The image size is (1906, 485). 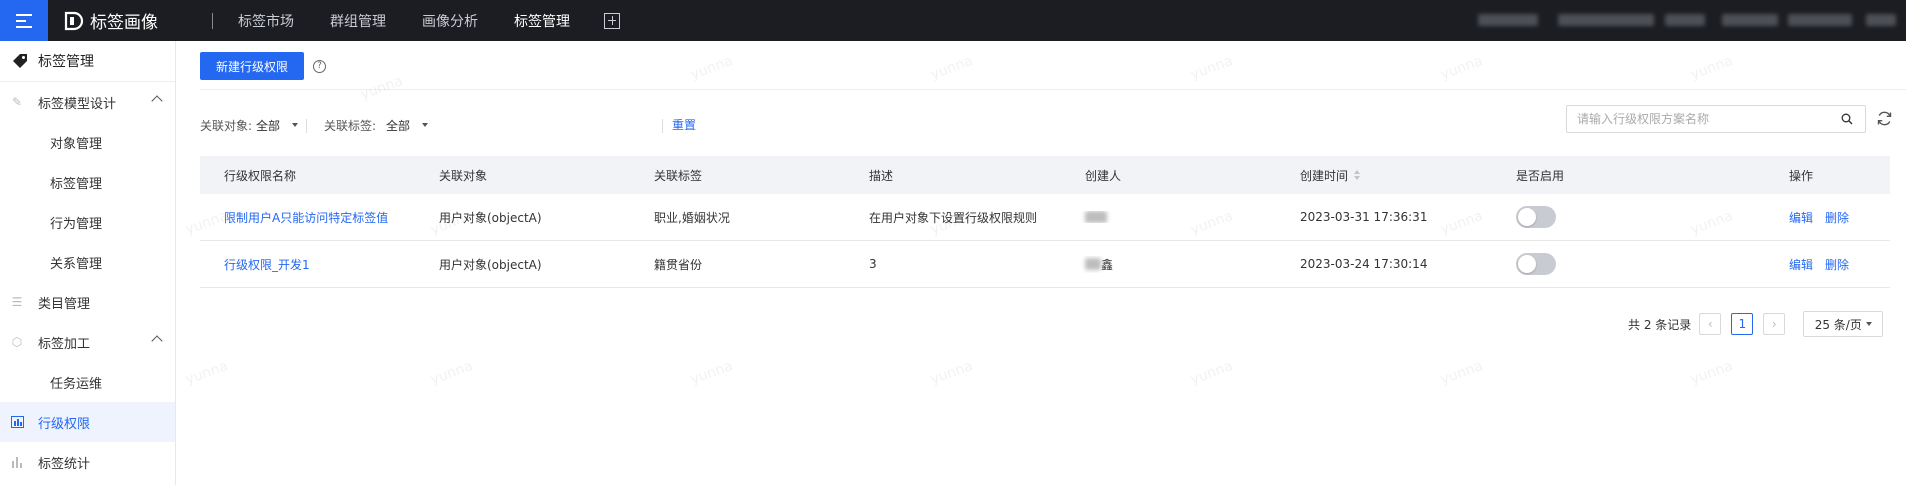 What do you see at coordinates (87, 182) in the screenshot?
I see `sidebar-subitem-tag-management: 标签管理` at bounding box center [87, 182].